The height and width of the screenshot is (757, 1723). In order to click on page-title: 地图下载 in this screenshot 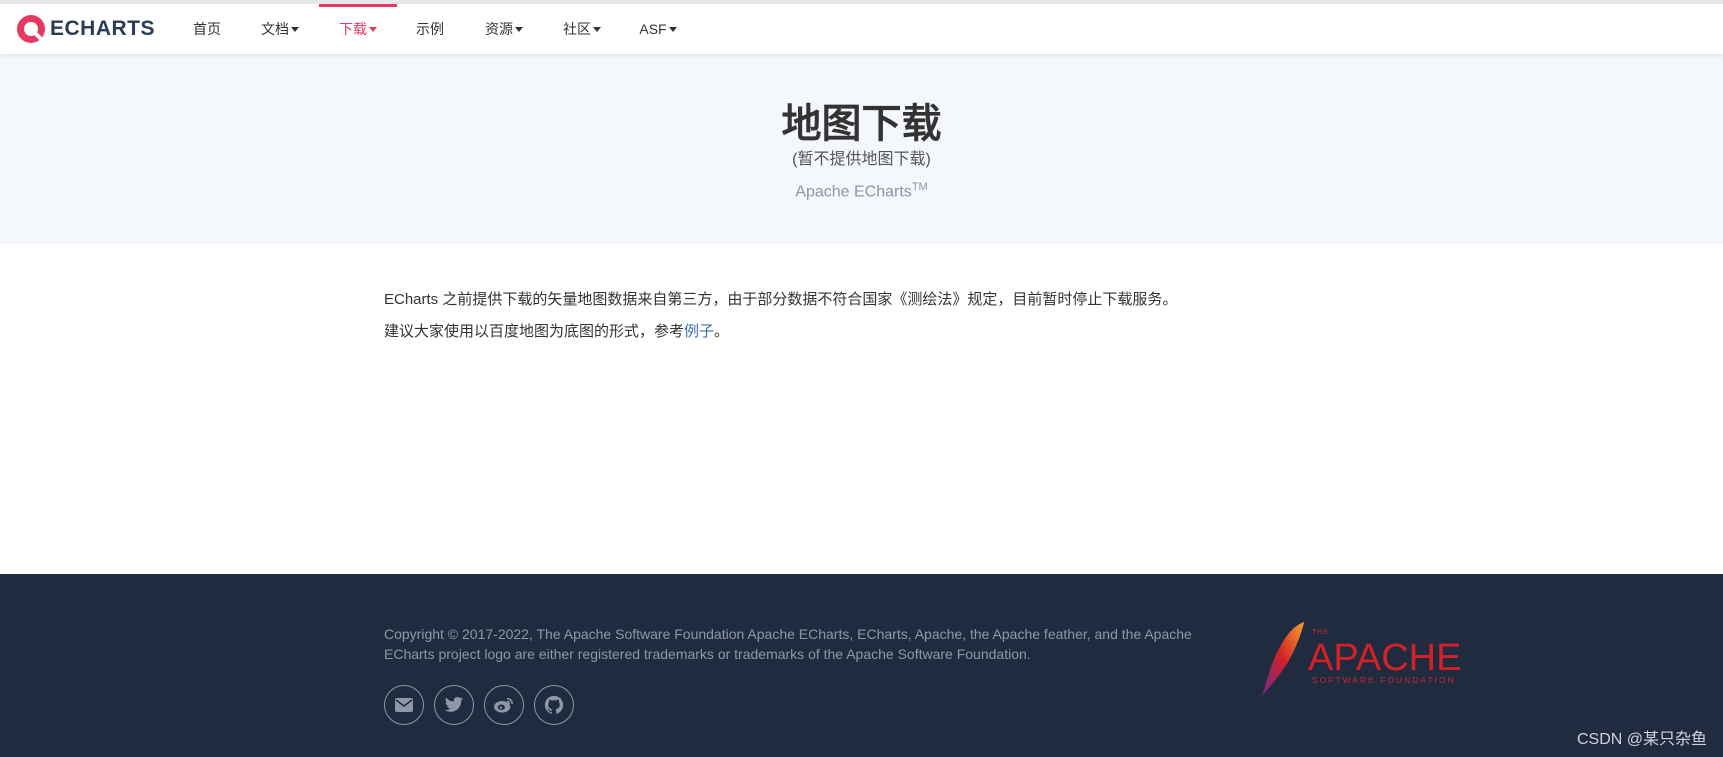, I will do `click(861, 124)`.